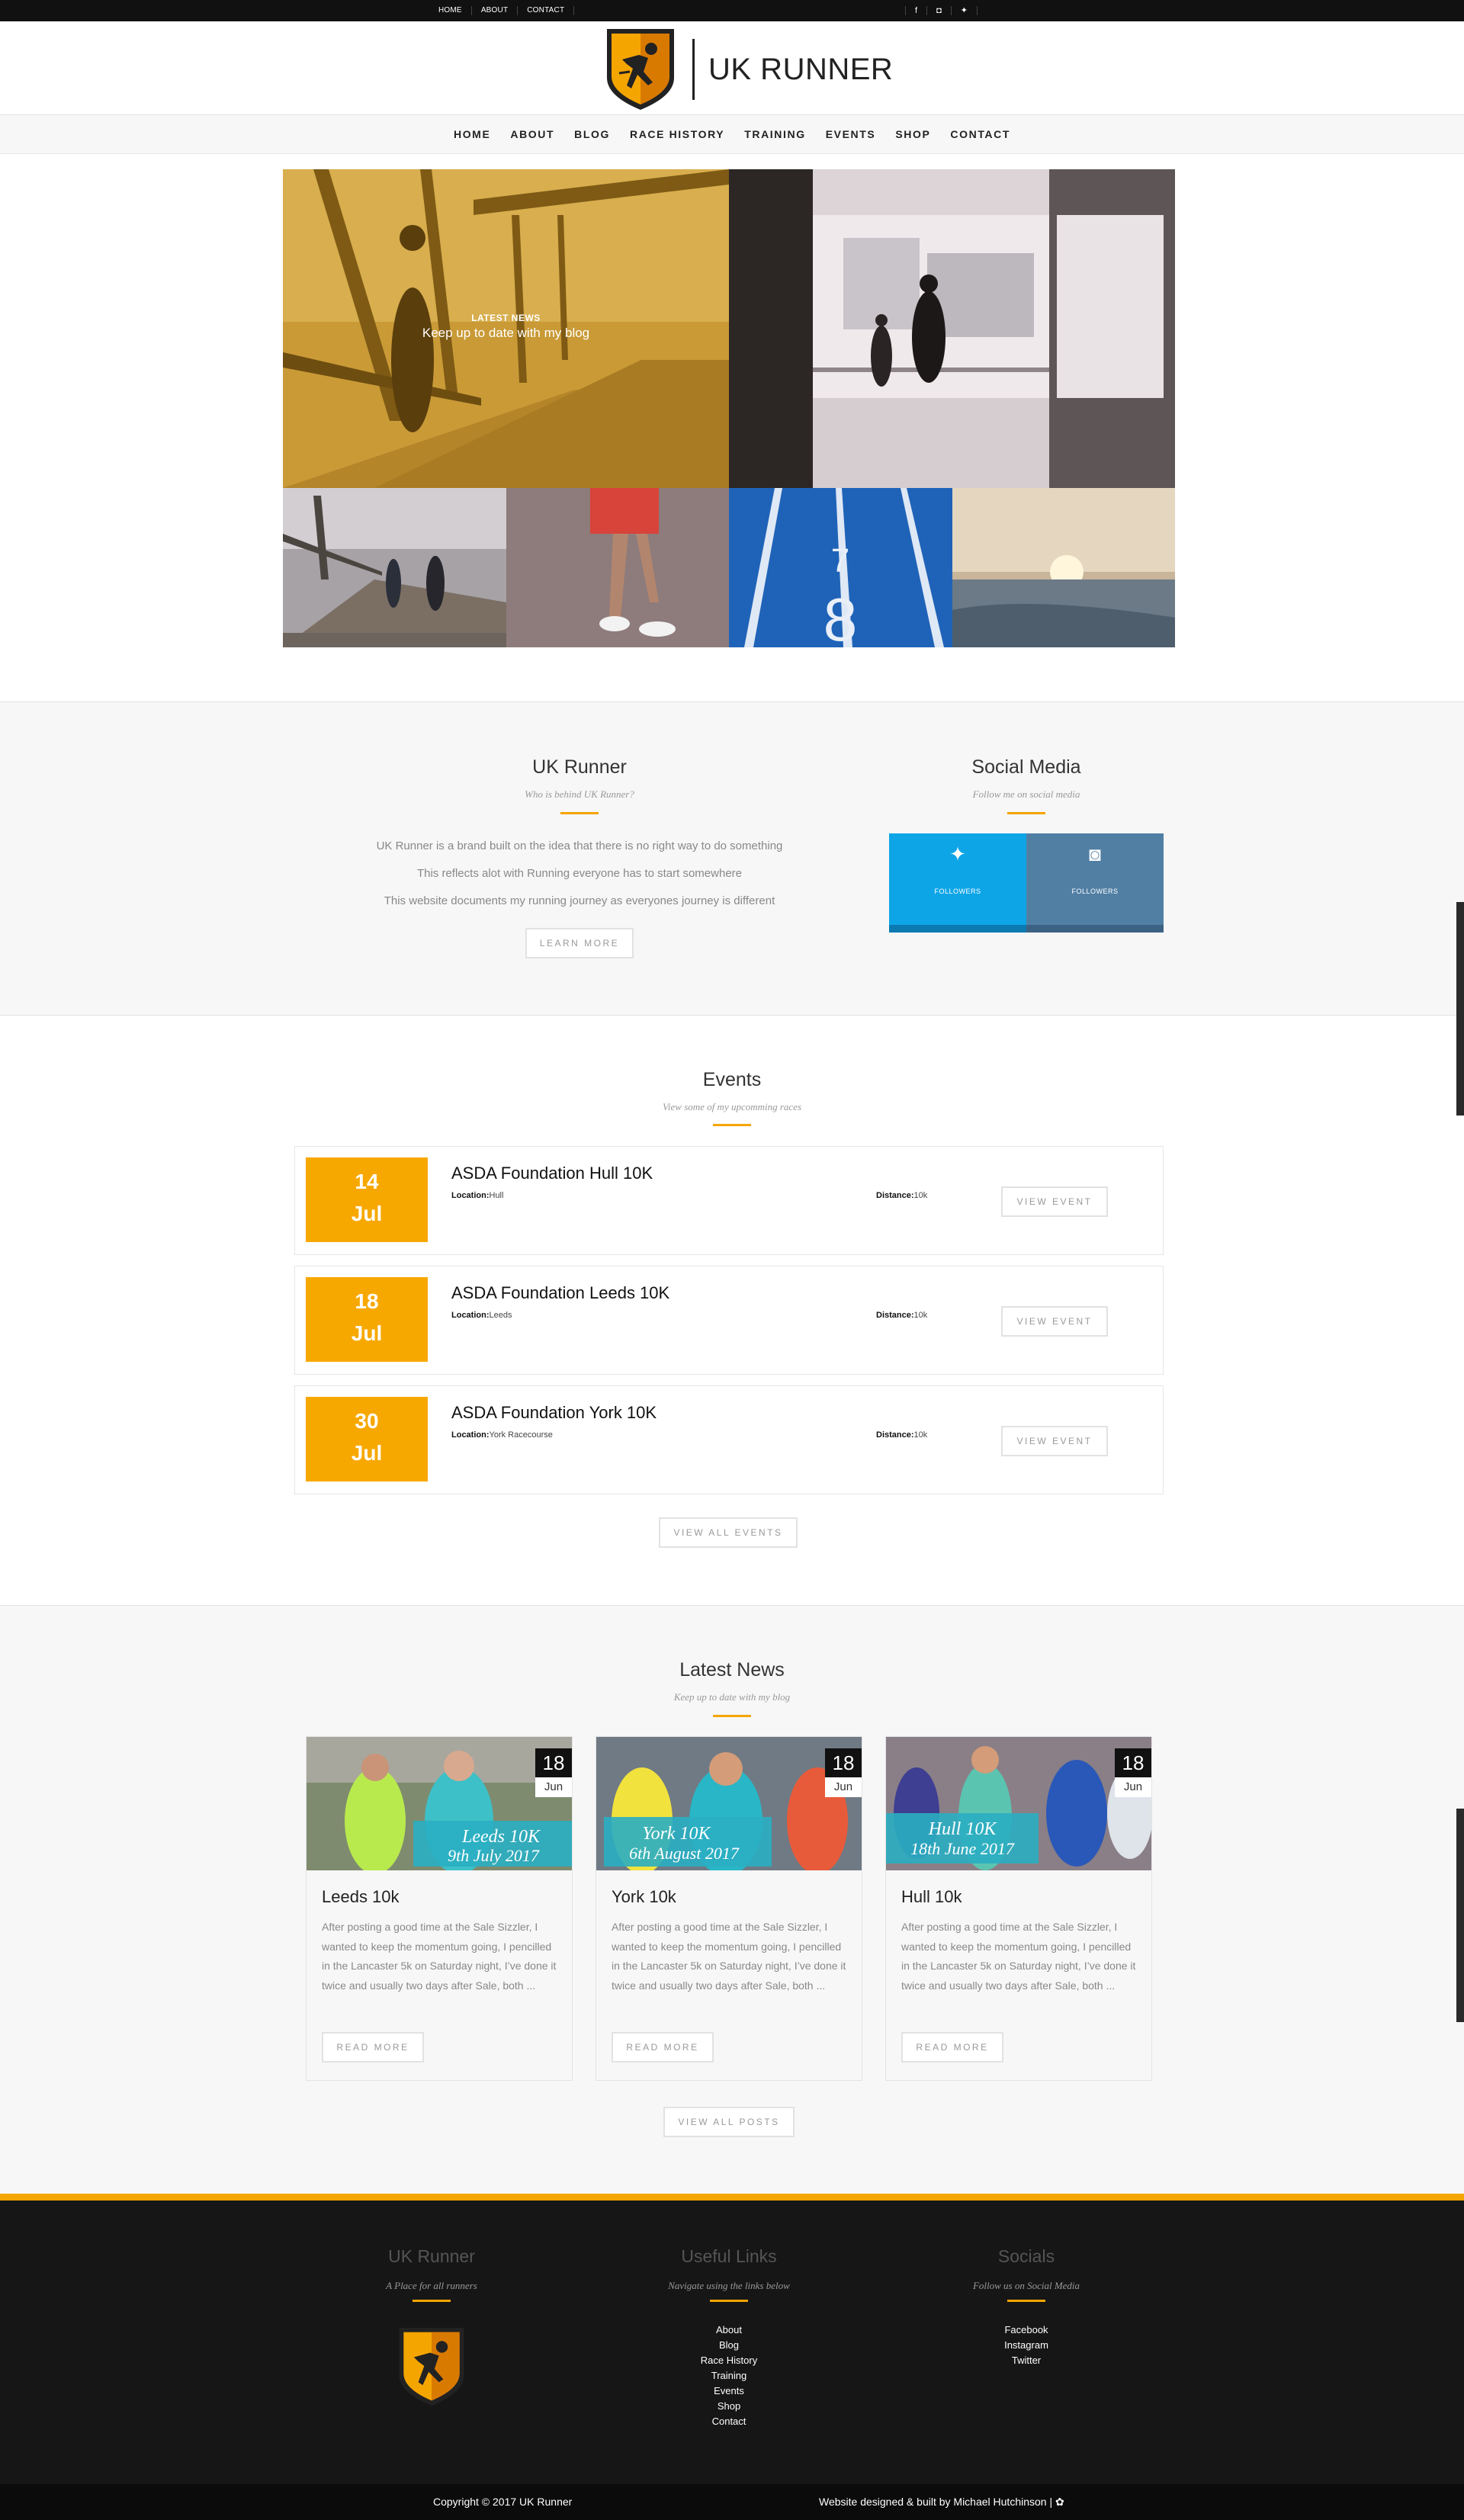 The width and height of the screenshot is (1464, 2520). I want to click on top-link-home: HOME, so click(451, 10).